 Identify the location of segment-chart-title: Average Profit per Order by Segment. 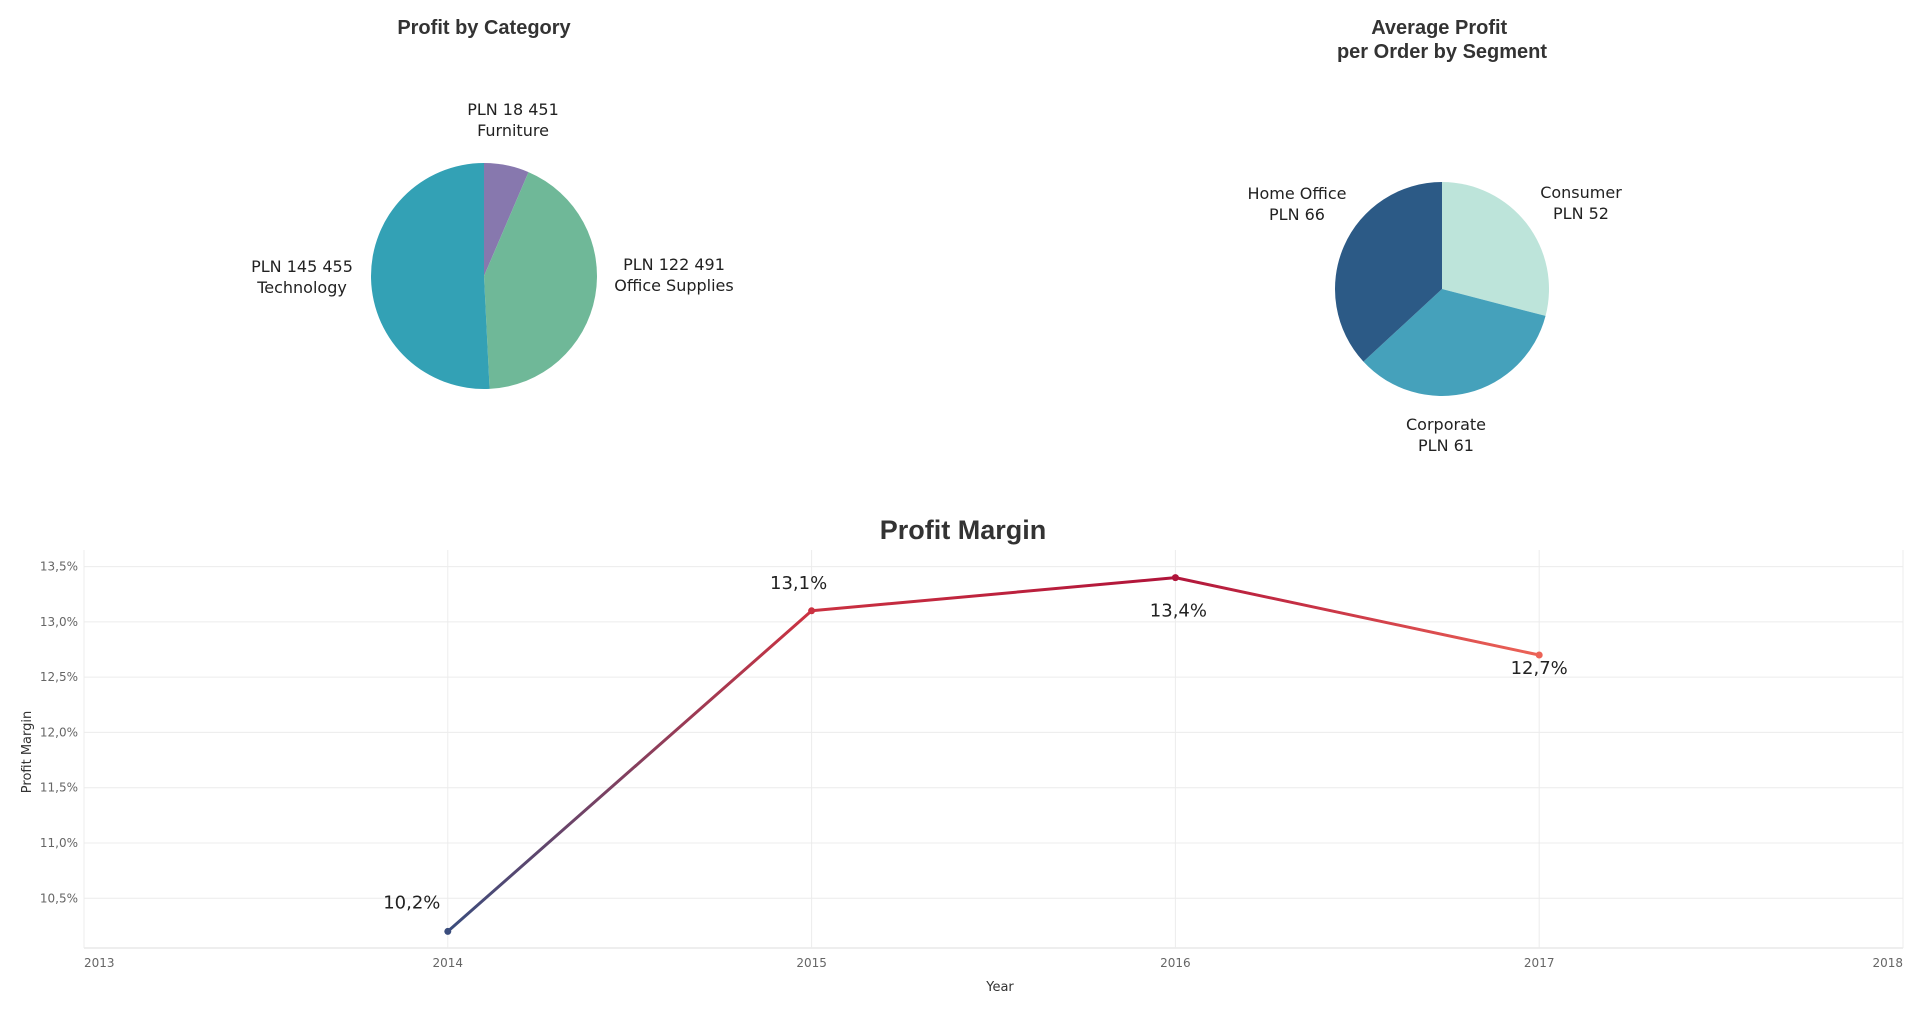
(1442, 40).